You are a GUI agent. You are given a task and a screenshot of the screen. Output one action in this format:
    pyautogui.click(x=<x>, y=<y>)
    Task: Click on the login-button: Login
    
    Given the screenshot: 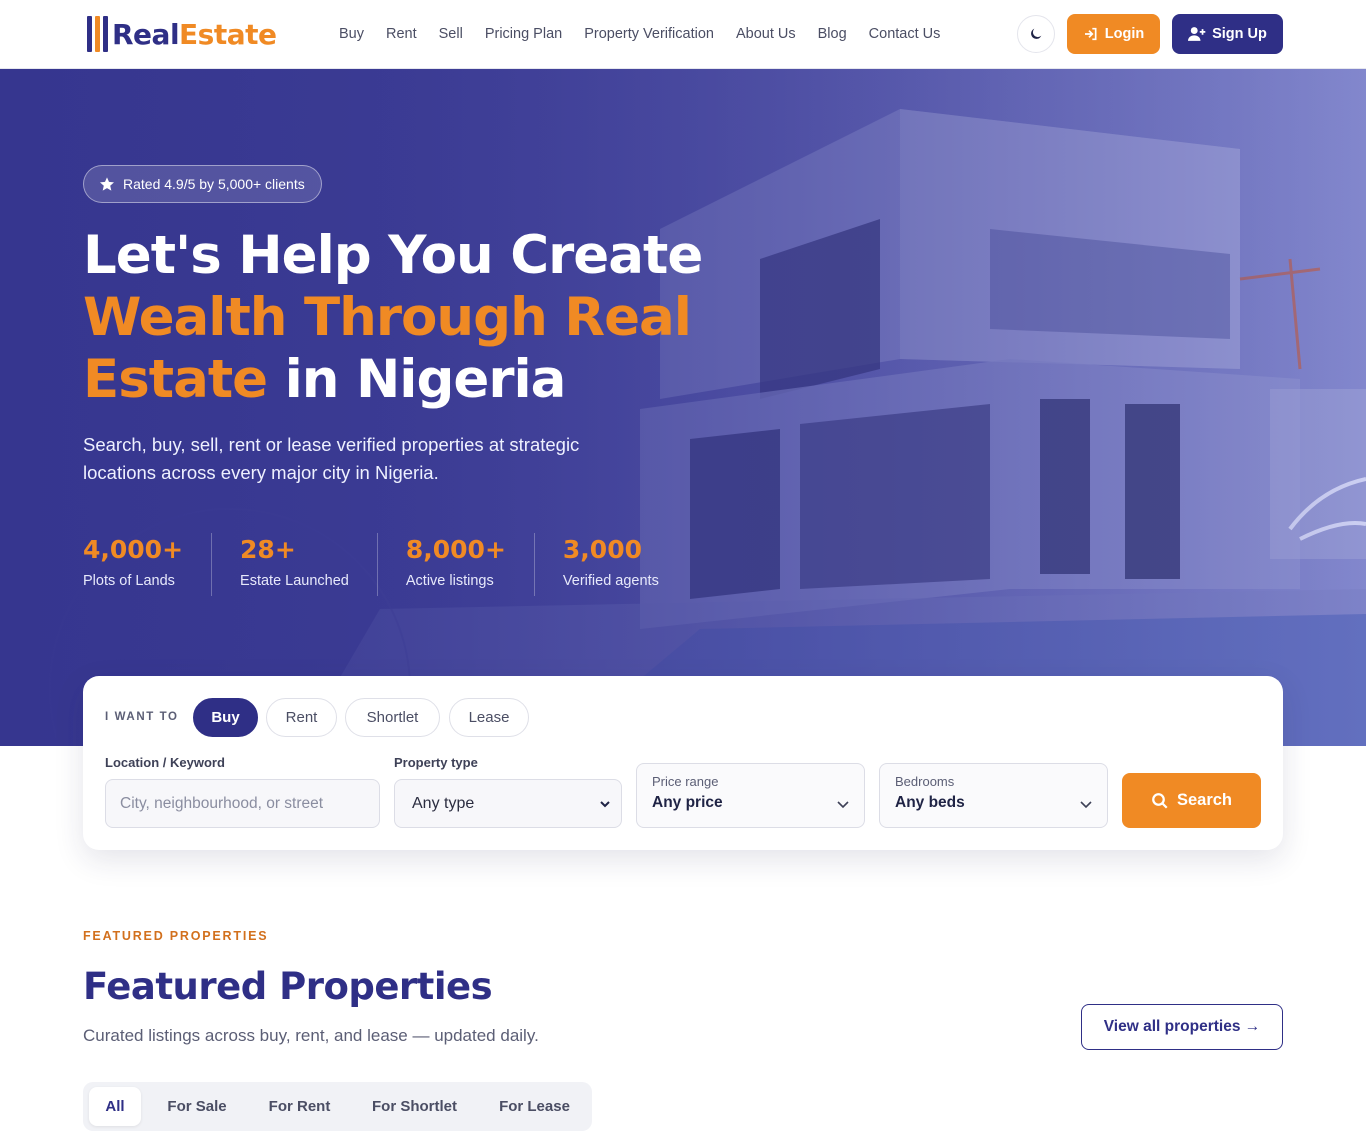 What is the action you would take?
    pyautogui.click(x=1113, y=34)
    